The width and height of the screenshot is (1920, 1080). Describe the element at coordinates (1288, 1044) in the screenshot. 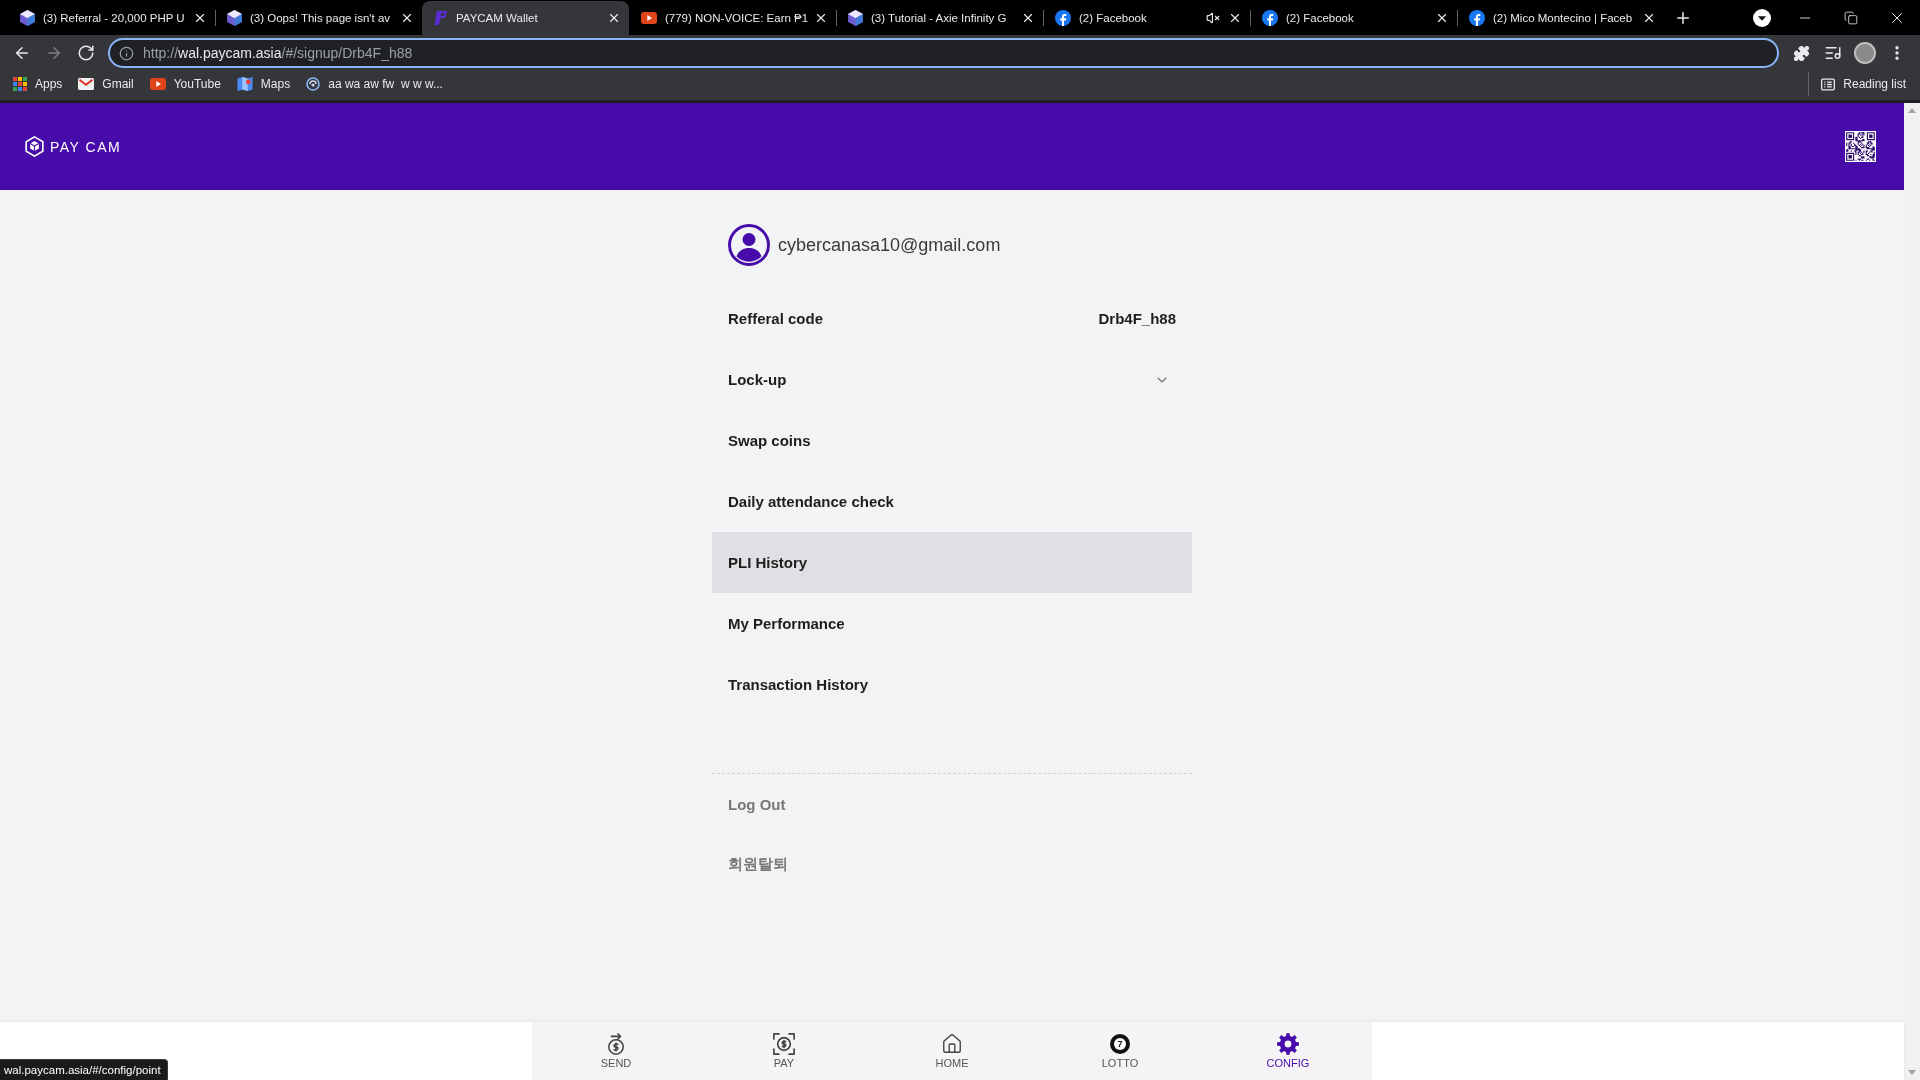

I see `settings-icon` at that location.